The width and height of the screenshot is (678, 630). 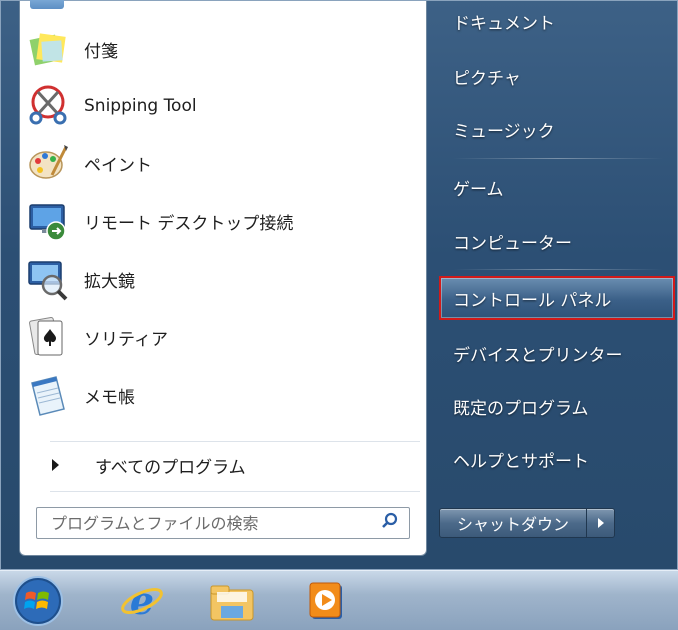 What do you see at coordinates (48, 279) in the screenshot?
I see `magnifier-icon` at bounding box center [48, 279].